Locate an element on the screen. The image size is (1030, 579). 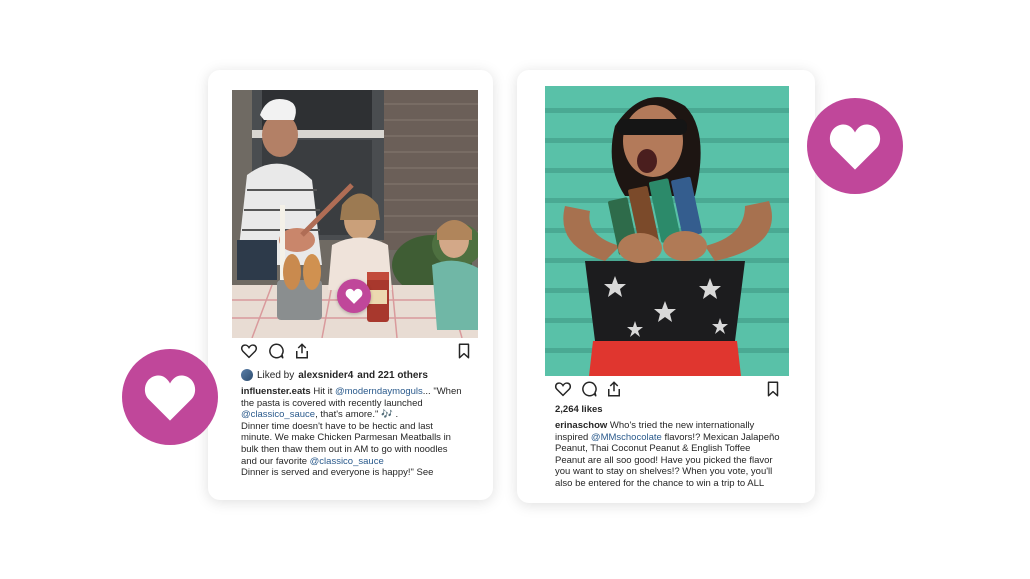
caption-username: erinaschow is located at coordinates (581, 425).